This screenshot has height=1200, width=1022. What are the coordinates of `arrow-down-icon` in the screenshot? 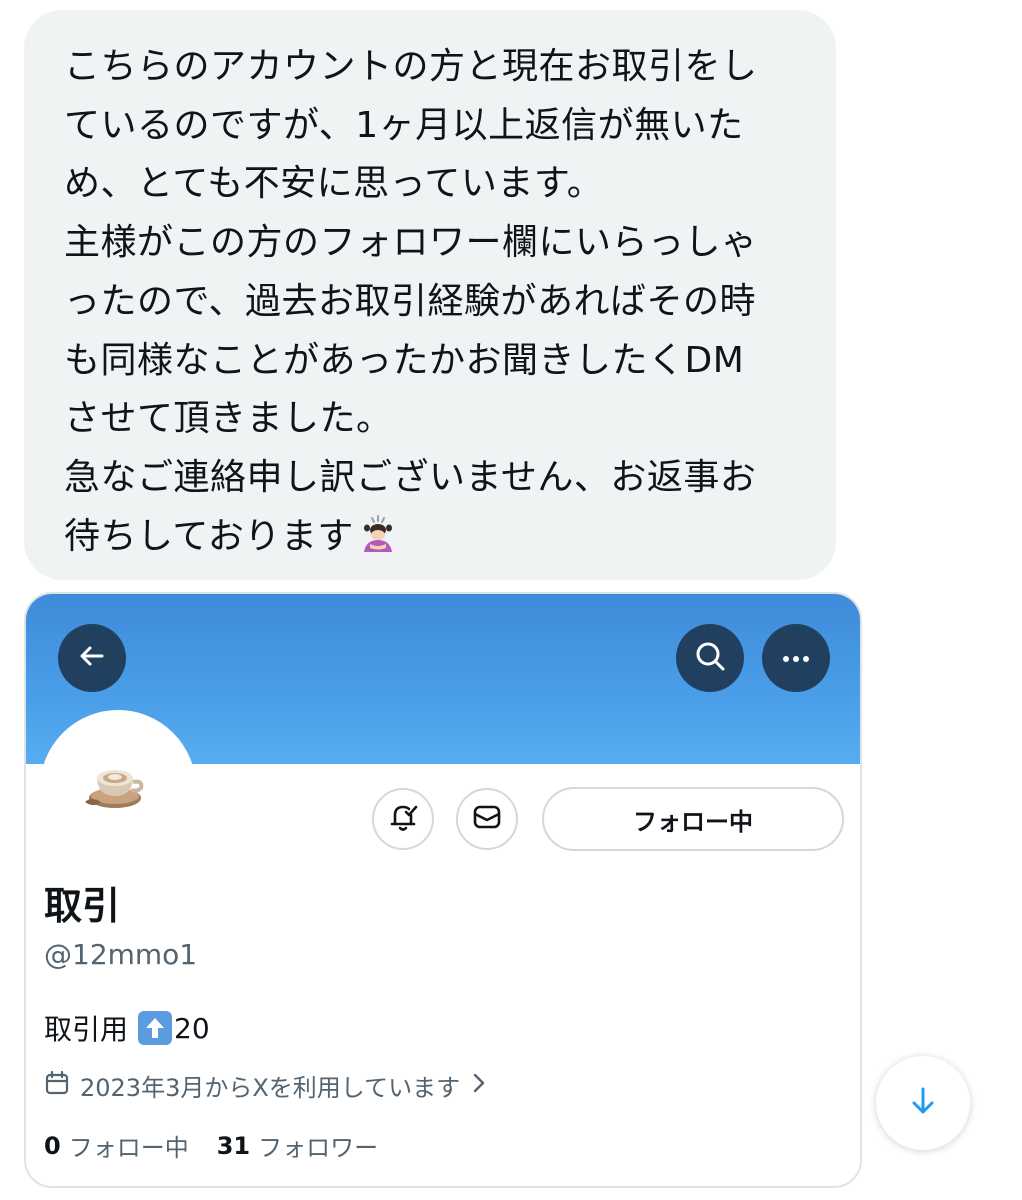 It's located at (923, 1103).